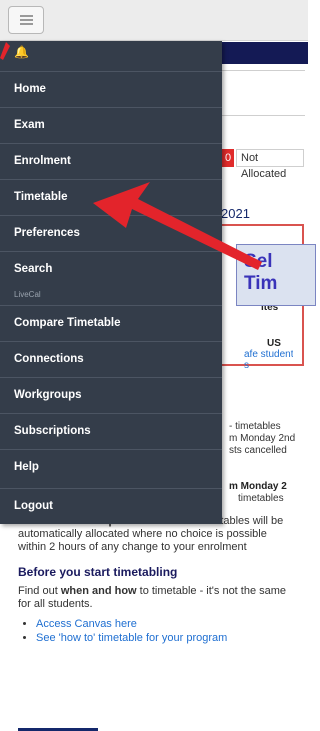 The image size is (320, 731). What do you see at coordinates (261, 272) in the screenshot?
I see `callout-text: Sel Tim` at bounding box center [261, 272].